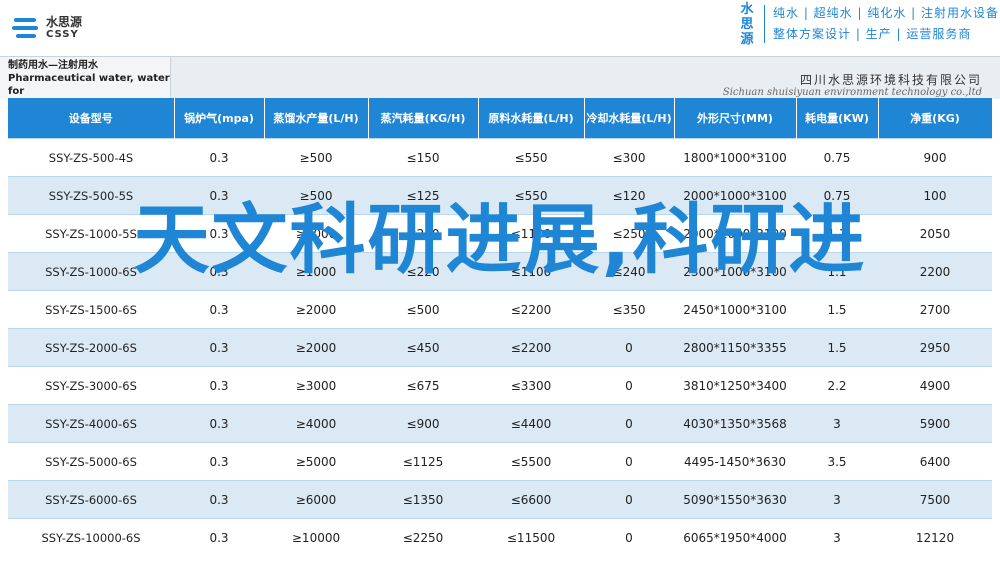 The image size is (1000, 581). What do you see at coordinates (735, 423) in the screenshot?
I see `table-cell: 4030*1350*3568` at bounding box center [735, 423].